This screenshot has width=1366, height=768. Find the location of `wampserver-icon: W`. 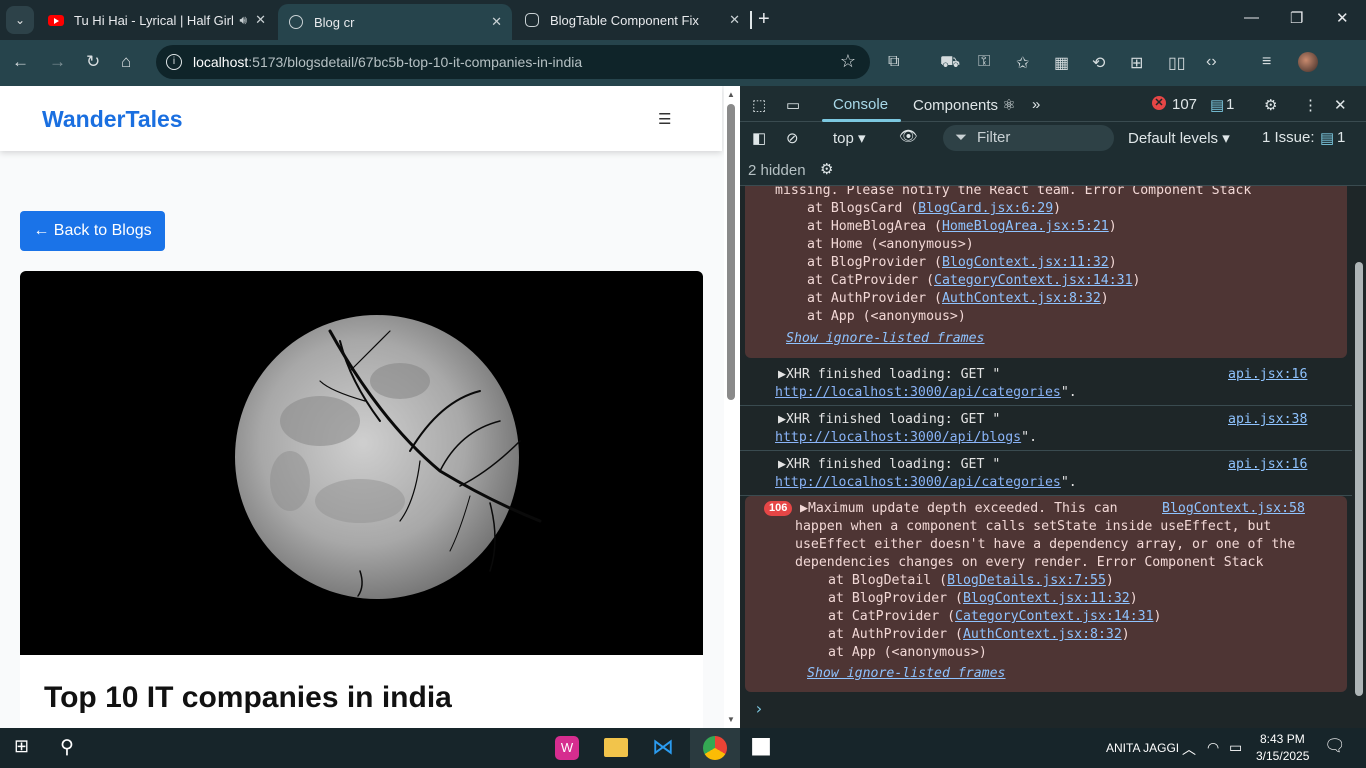

wampserver-icon: W is located at coordinates (567, 748).